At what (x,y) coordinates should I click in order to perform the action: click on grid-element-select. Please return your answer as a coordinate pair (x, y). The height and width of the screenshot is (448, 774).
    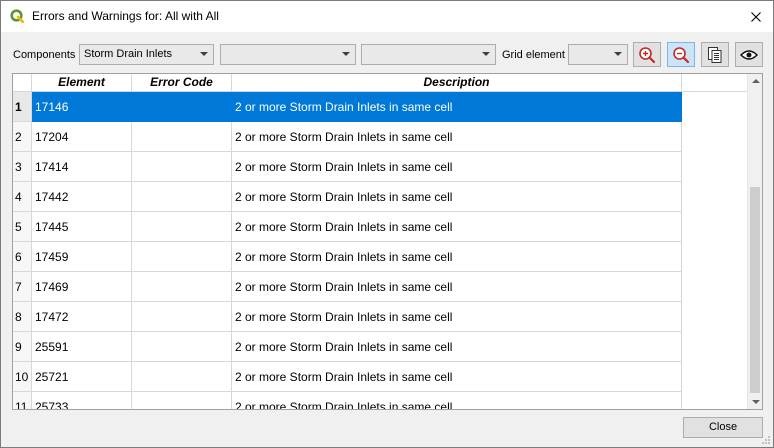
    Looking at the image, I should click on (598, 54).